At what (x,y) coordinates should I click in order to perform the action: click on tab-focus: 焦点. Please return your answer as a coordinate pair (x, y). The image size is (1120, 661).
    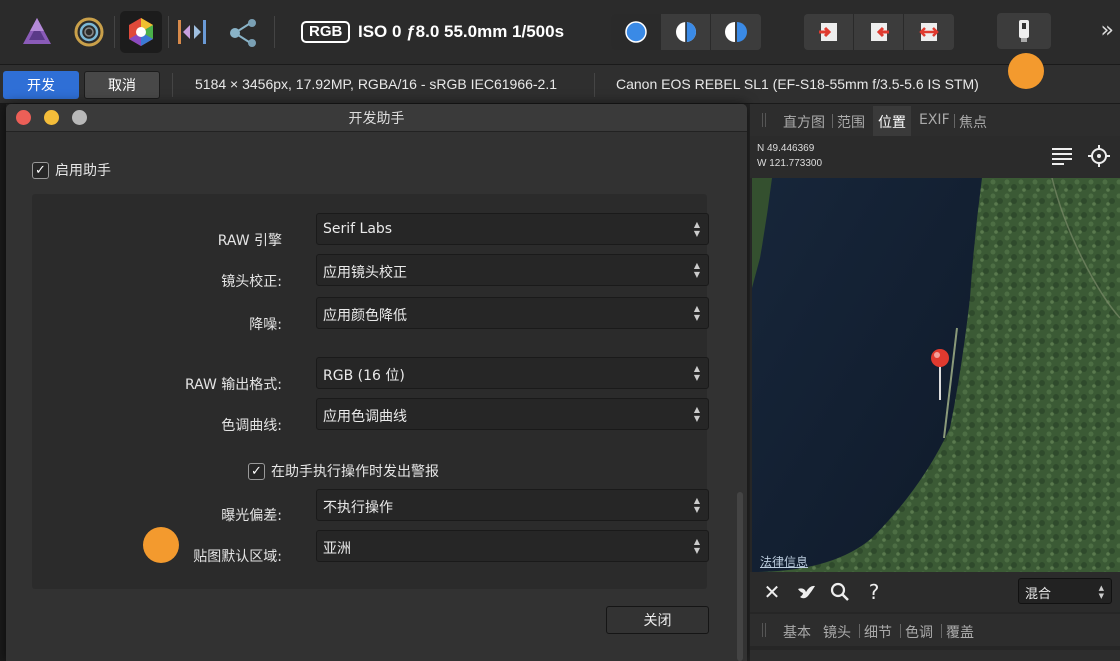
    Looking at the image, I should click on (973, 122).